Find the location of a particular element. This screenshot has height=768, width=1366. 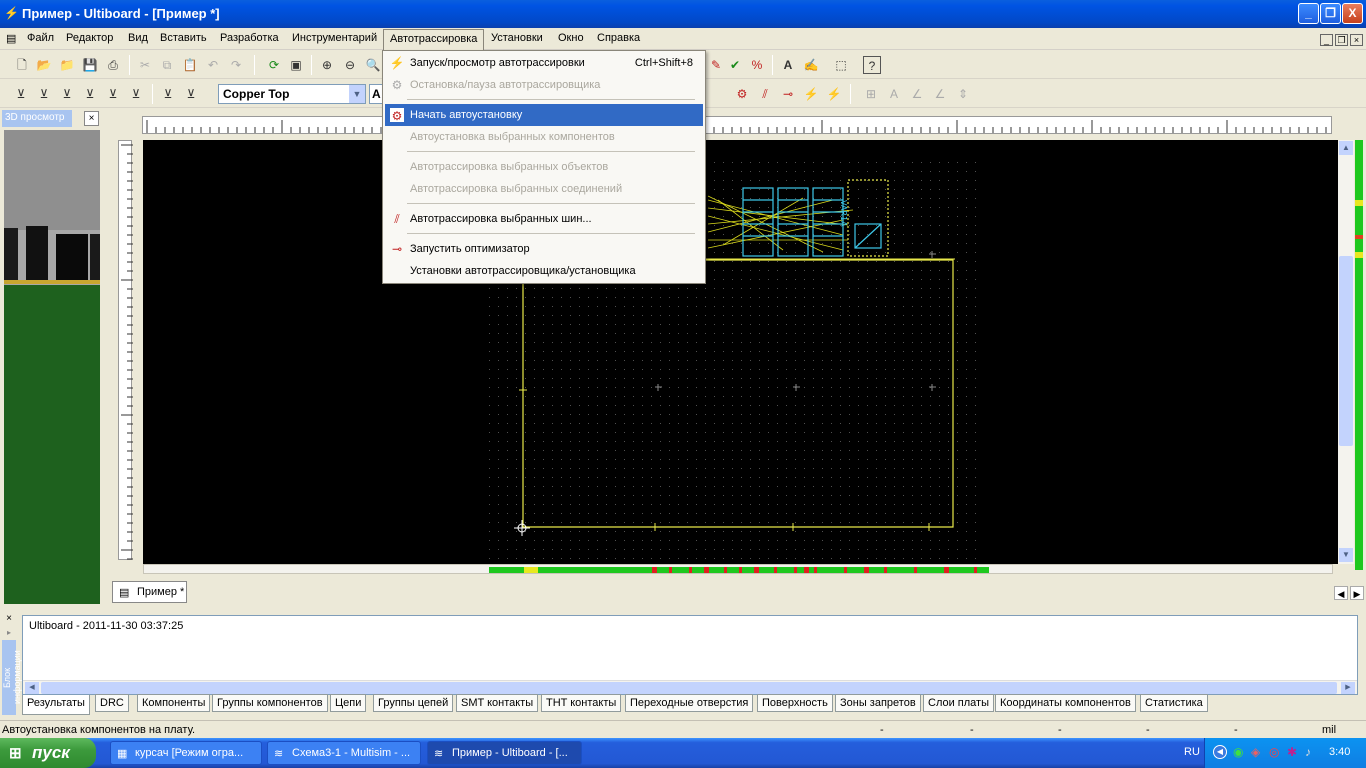

menu-item-run-optimizer: ⊸ Запустить оптимизатор is located at coordinates (544, 249).